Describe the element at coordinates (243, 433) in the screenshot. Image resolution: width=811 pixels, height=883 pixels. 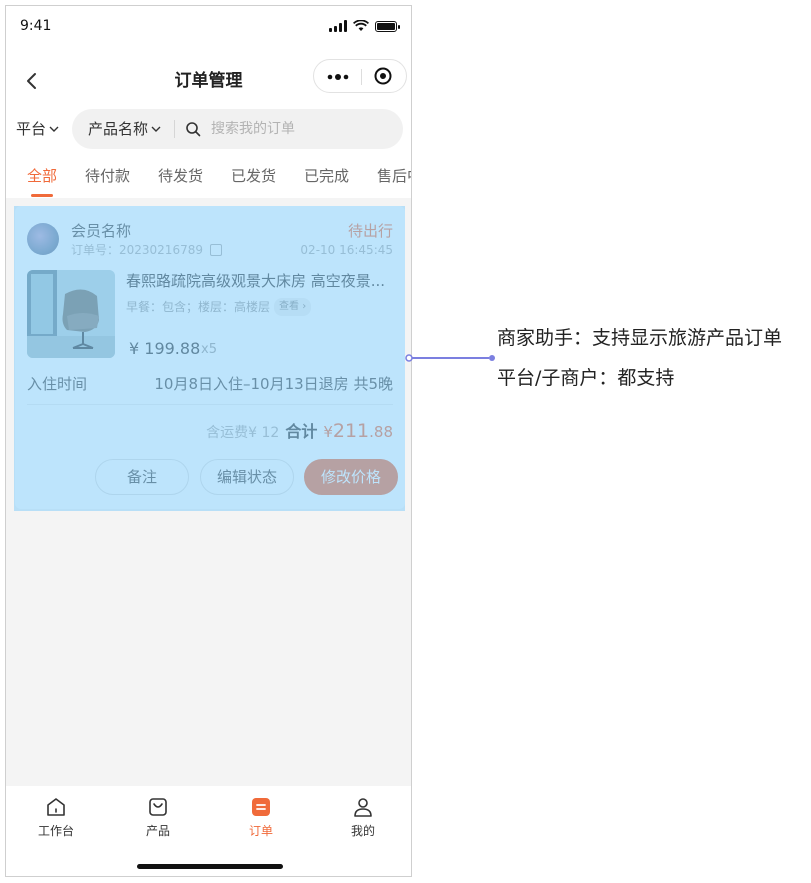
I see `shipping-fee: 含运费¥ 12` at that location.